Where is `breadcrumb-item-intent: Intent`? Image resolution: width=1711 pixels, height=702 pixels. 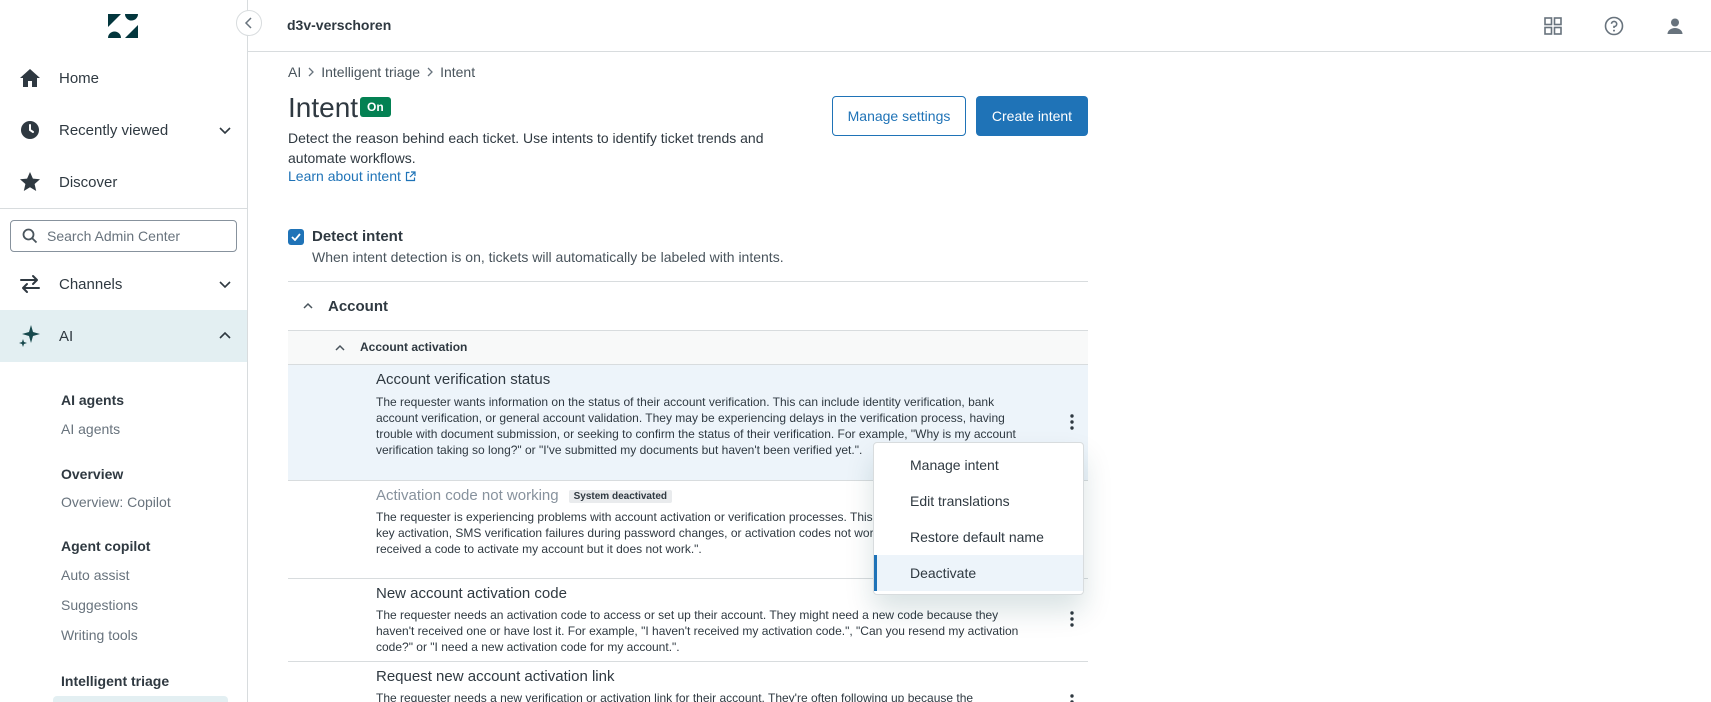
breadcrumb-item-intent: Intent is located at coordinates (458, 72).